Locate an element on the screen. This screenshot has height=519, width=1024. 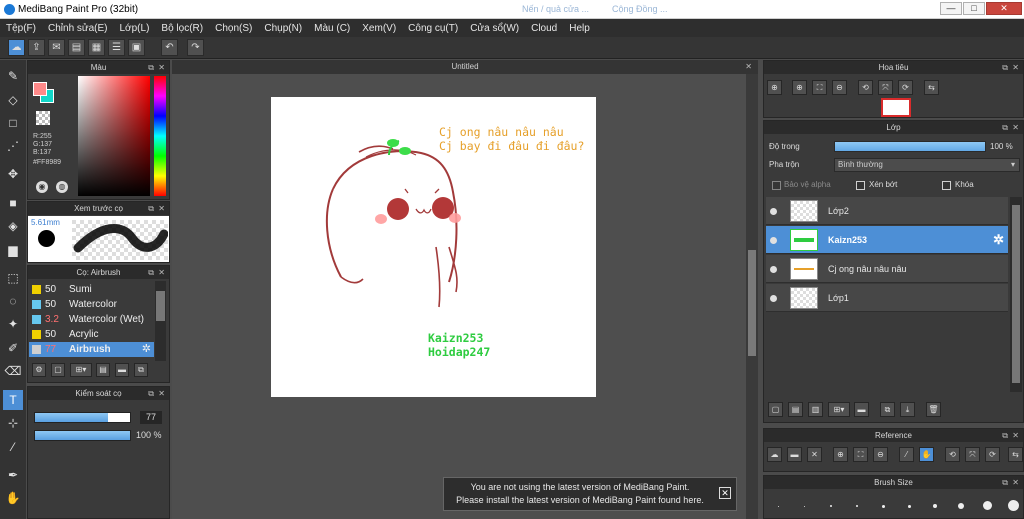
menu-edit: Chỉnh sửa(E) is located at coordinates (78, 28).